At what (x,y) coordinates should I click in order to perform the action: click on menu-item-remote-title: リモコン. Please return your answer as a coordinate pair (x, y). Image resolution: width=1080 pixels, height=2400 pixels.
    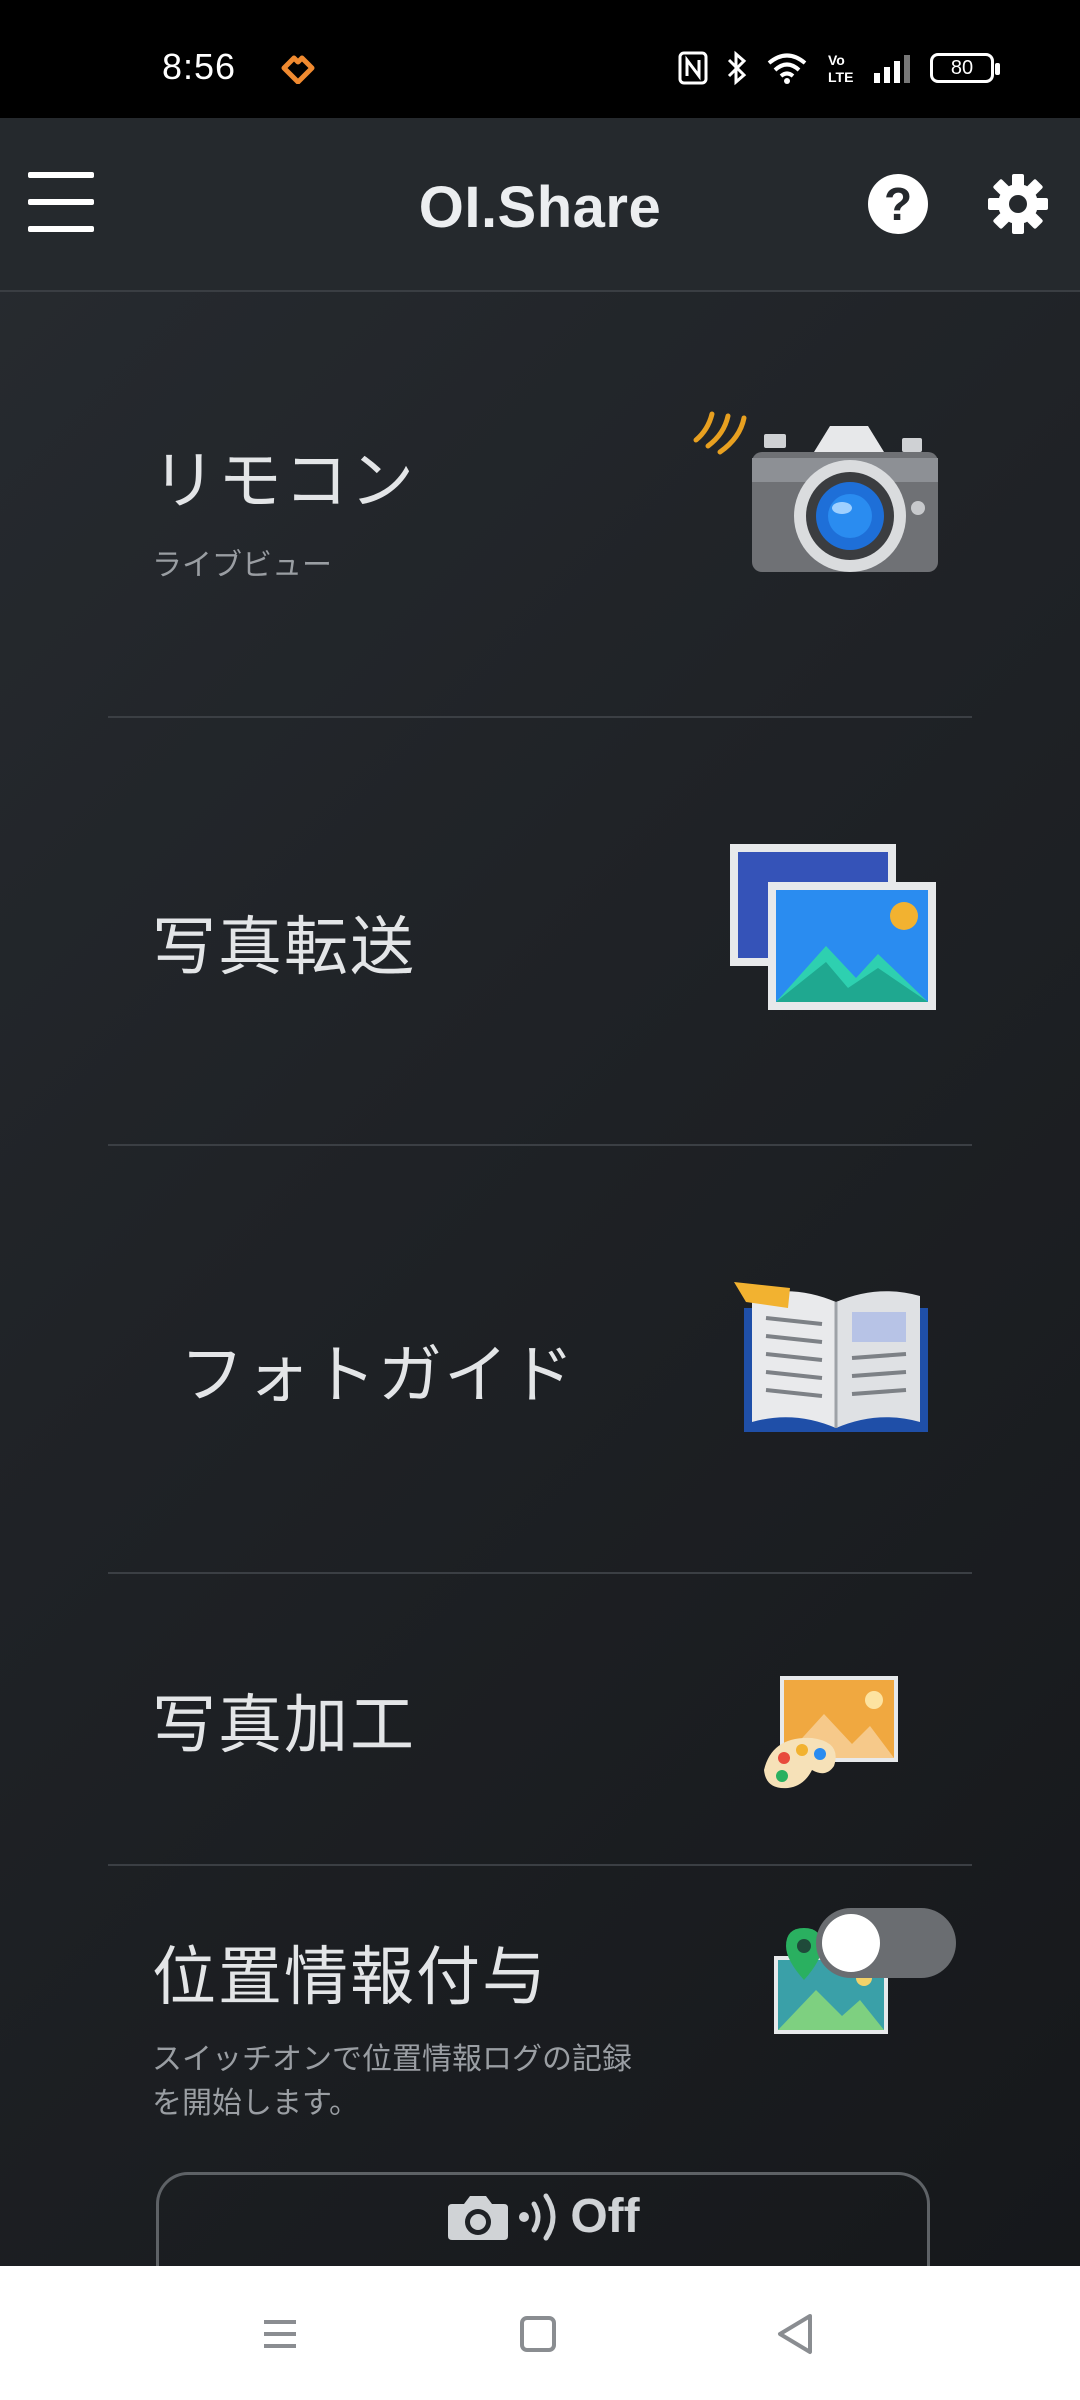
    Looking at the image, I should click on (284, 482).